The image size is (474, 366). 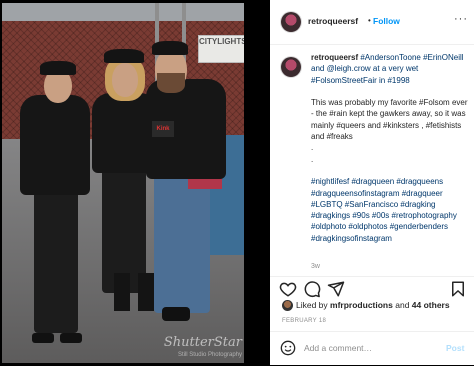 What do you see at coordinates (221, 49) in the screenshot?
I see `store-sign: CITYLIGHTS` at bounding box center [221, 49].